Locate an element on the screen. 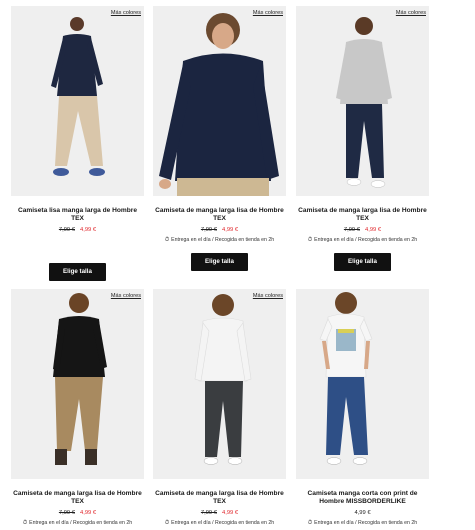 The height and width of the screenshot is (530, 475). model-grey-sweater-navy-pants-icon is located at coordinates (362, 101).